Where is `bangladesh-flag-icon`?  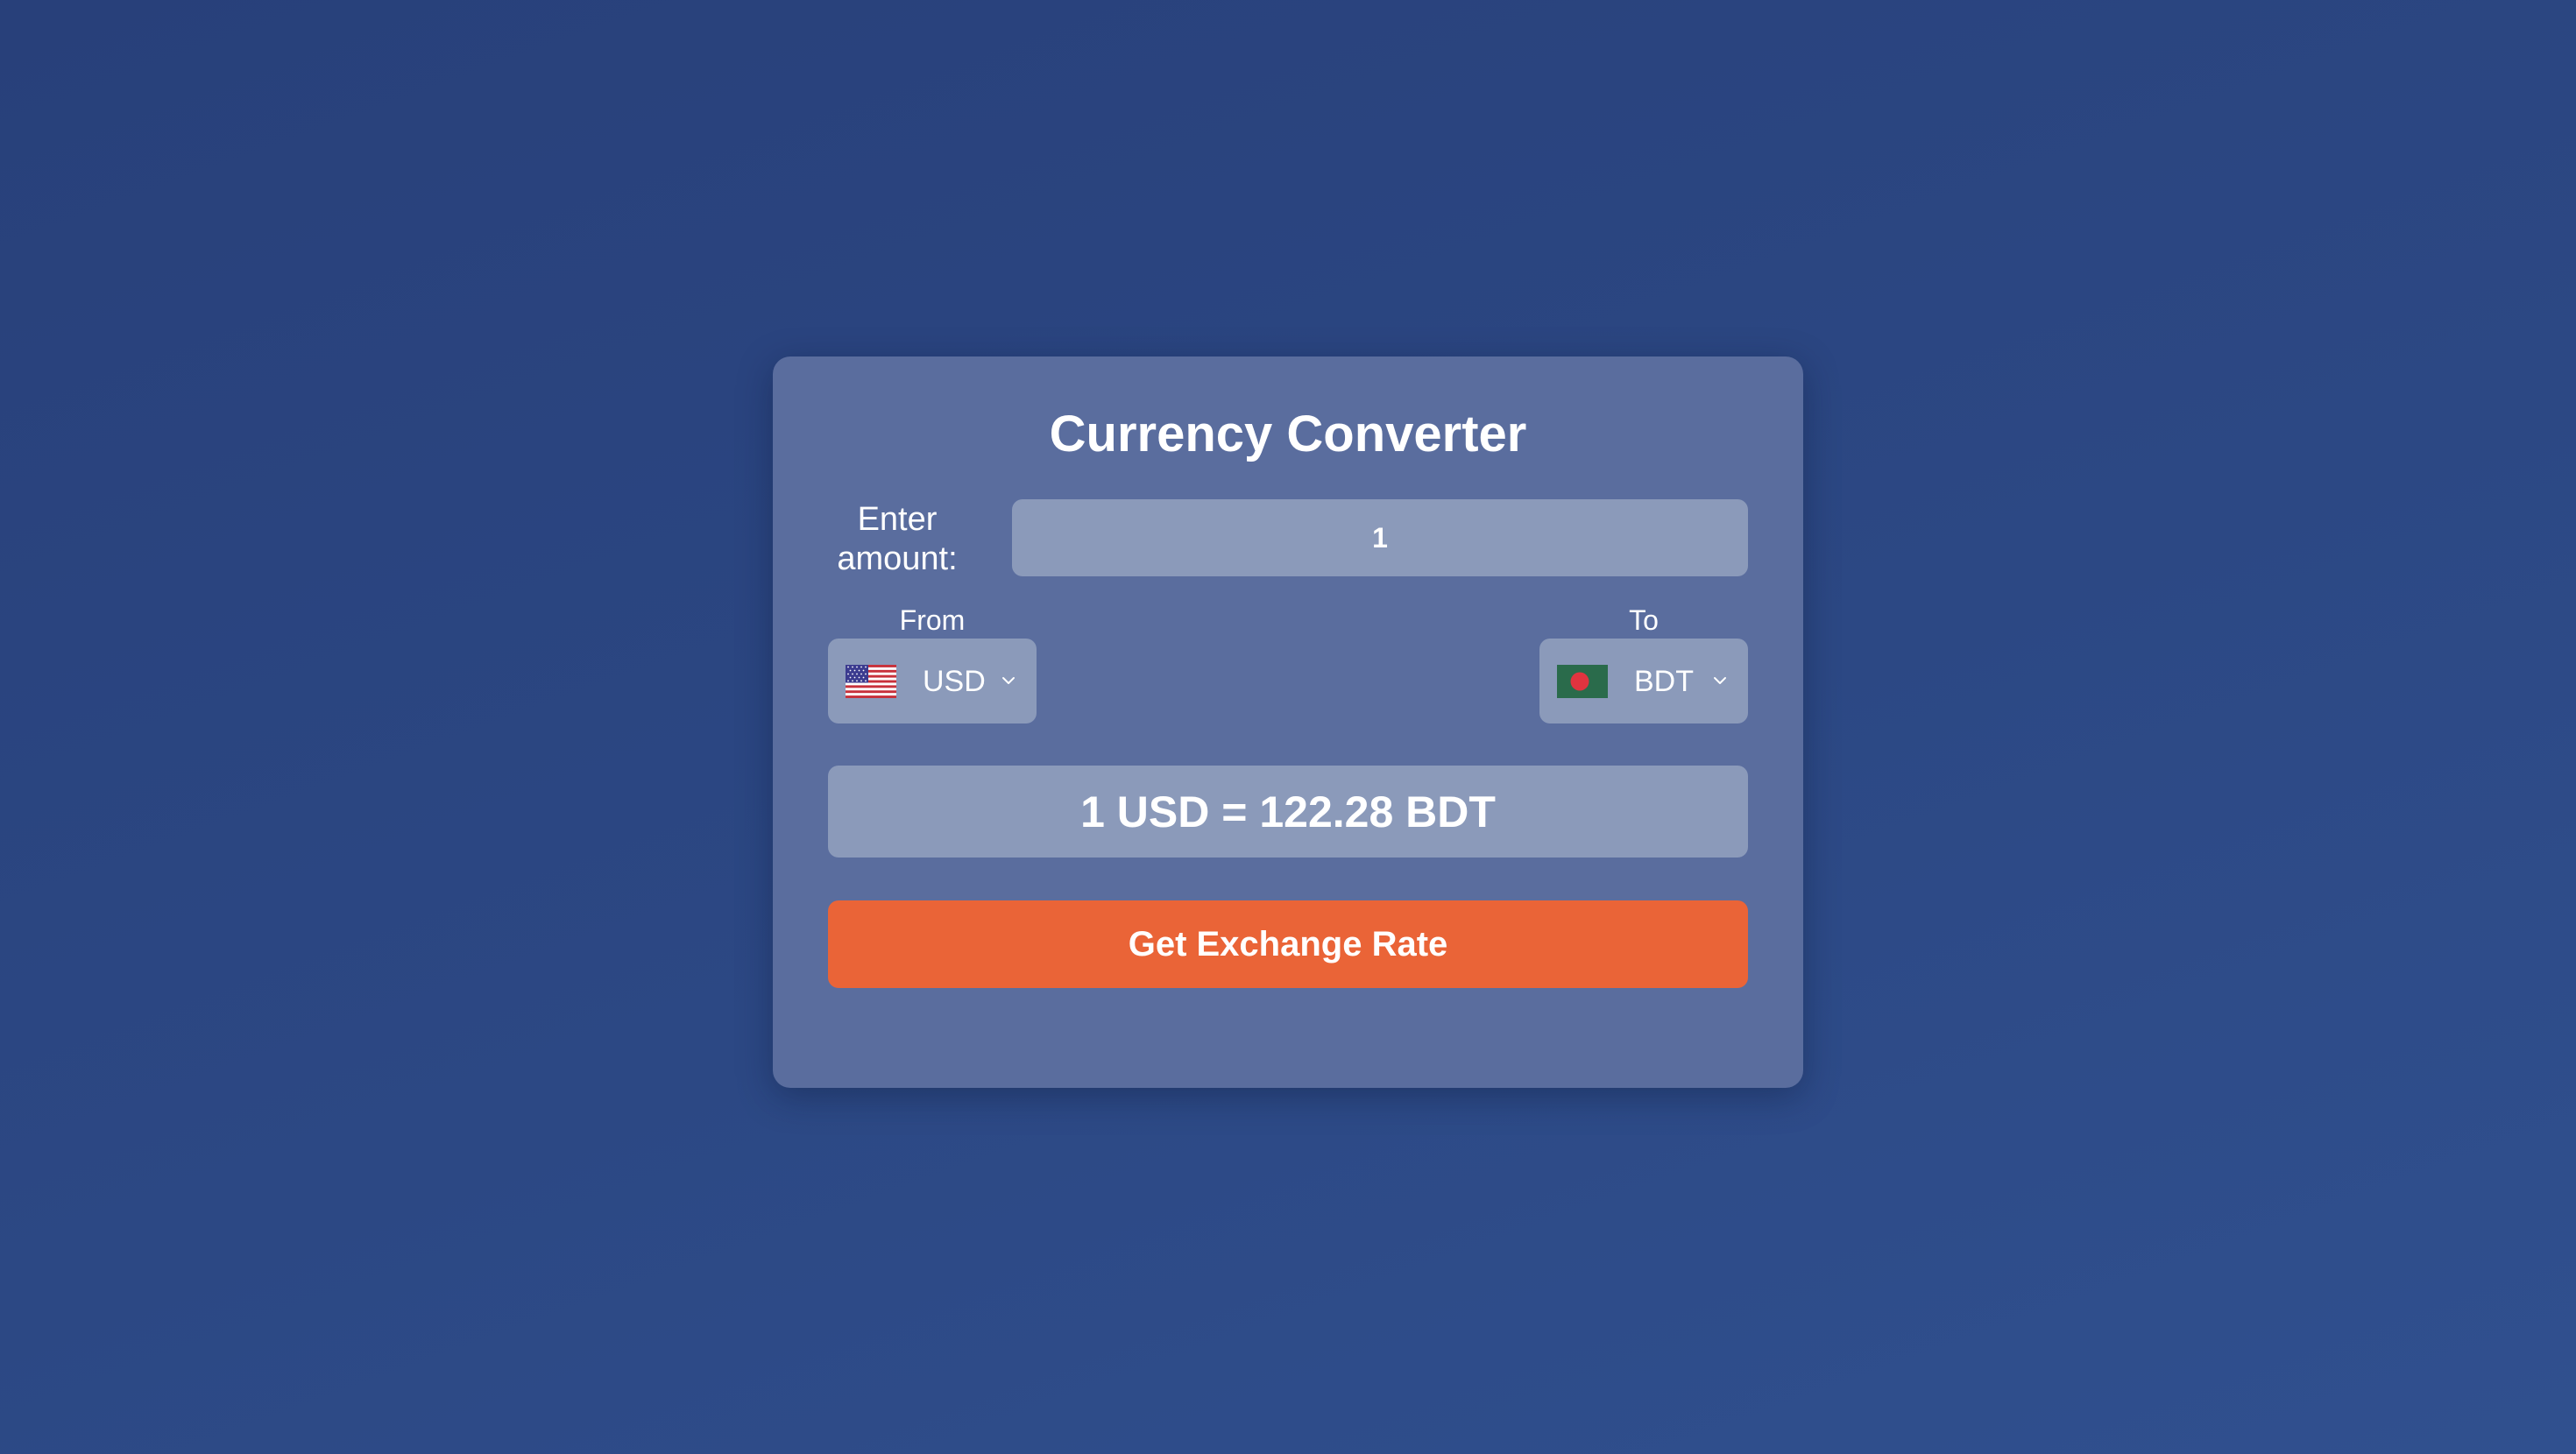
bangladesh-flag-icon is located at coordinates (1582, 681).